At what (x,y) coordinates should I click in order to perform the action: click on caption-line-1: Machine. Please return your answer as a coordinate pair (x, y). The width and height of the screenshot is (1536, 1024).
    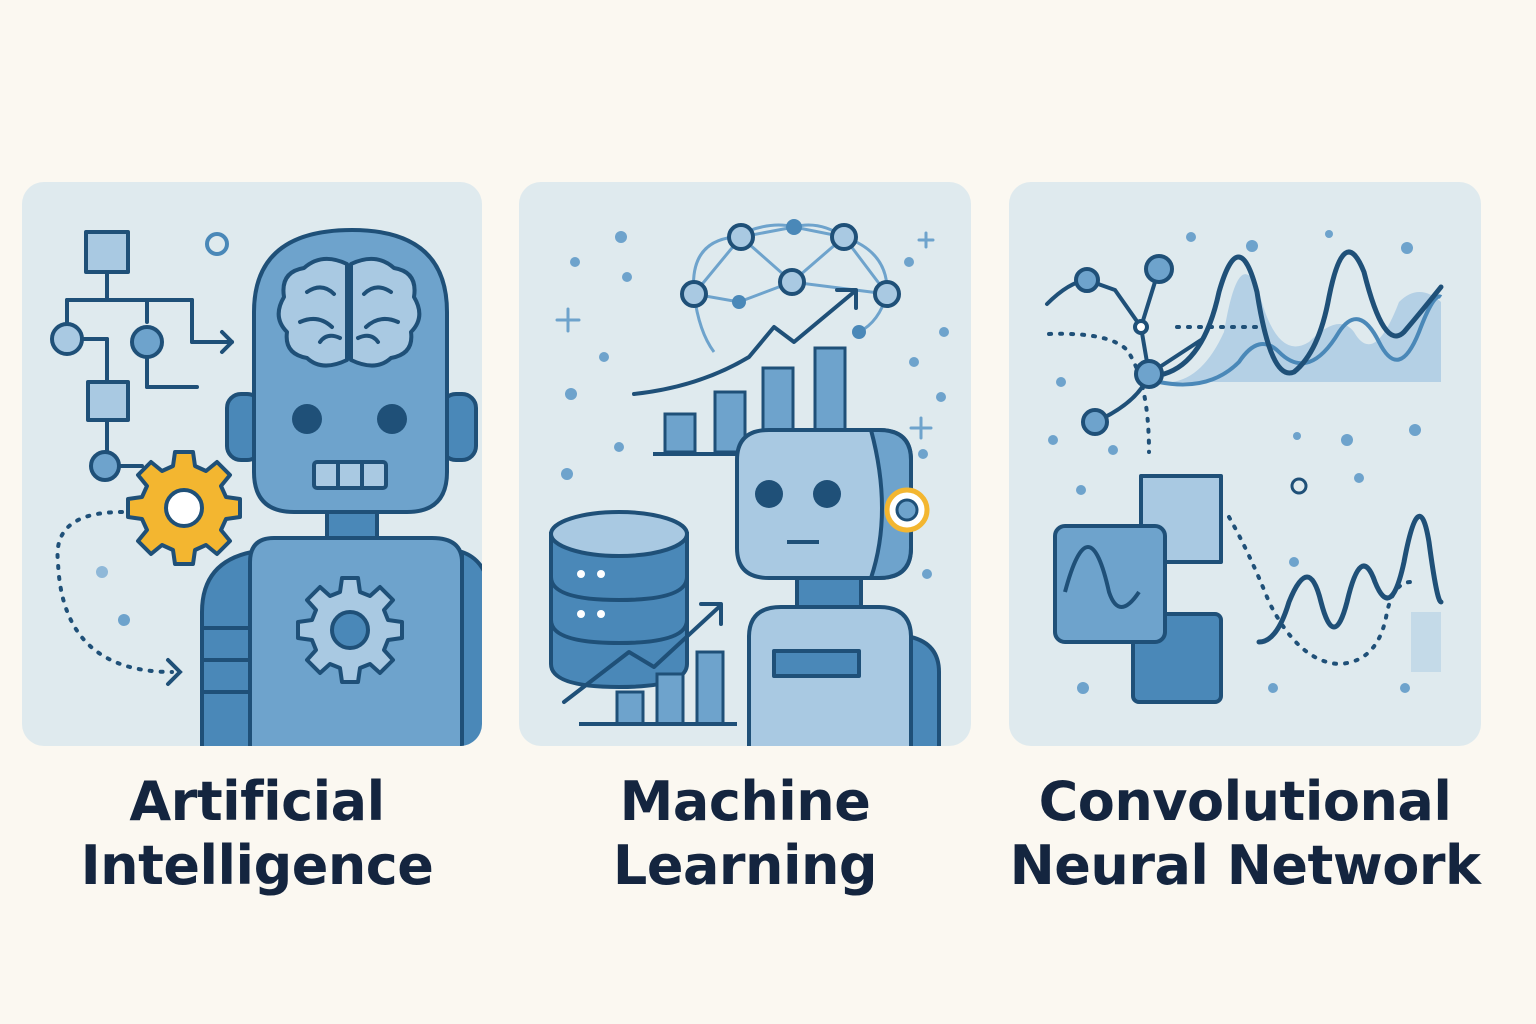
    Looking at the image, I should click on (745, 801).